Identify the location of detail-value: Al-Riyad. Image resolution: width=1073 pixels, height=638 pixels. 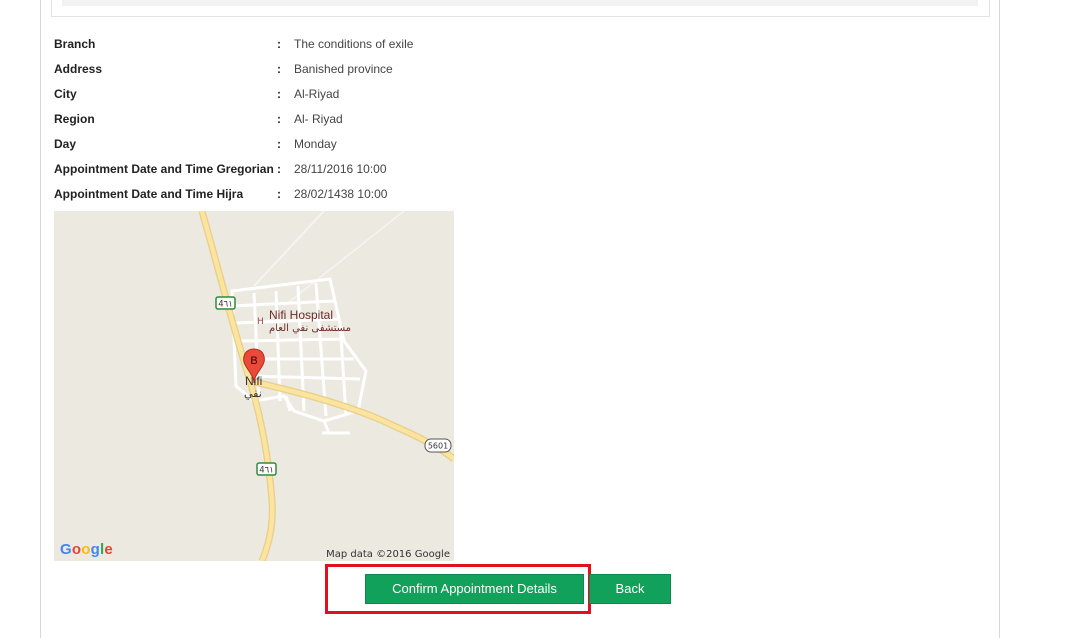
(317, 94).